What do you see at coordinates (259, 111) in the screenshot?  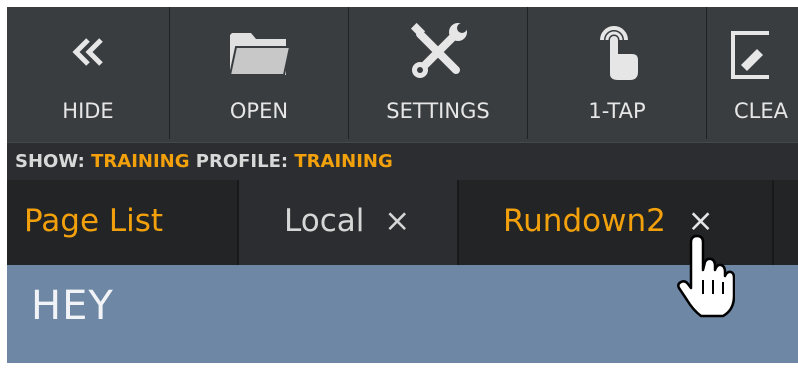 I see `open-label: OPEN` at bounding box center [259, 111].